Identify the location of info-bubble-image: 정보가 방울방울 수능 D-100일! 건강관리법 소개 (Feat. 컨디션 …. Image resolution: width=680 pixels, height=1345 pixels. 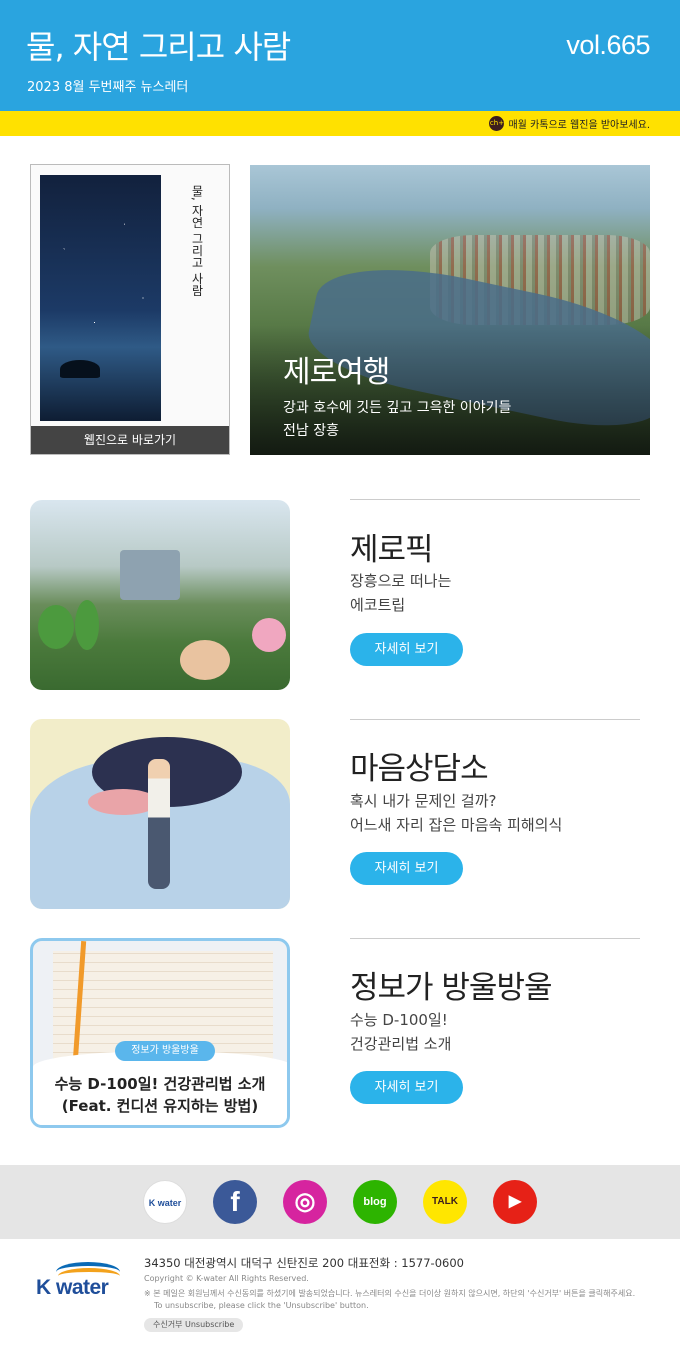
(160, 1033).